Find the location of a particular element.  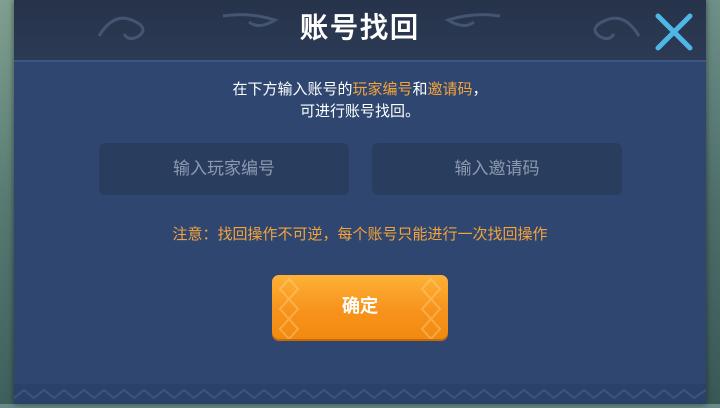

confirm-button-label: 确定 is located at coordinates (360, 306).